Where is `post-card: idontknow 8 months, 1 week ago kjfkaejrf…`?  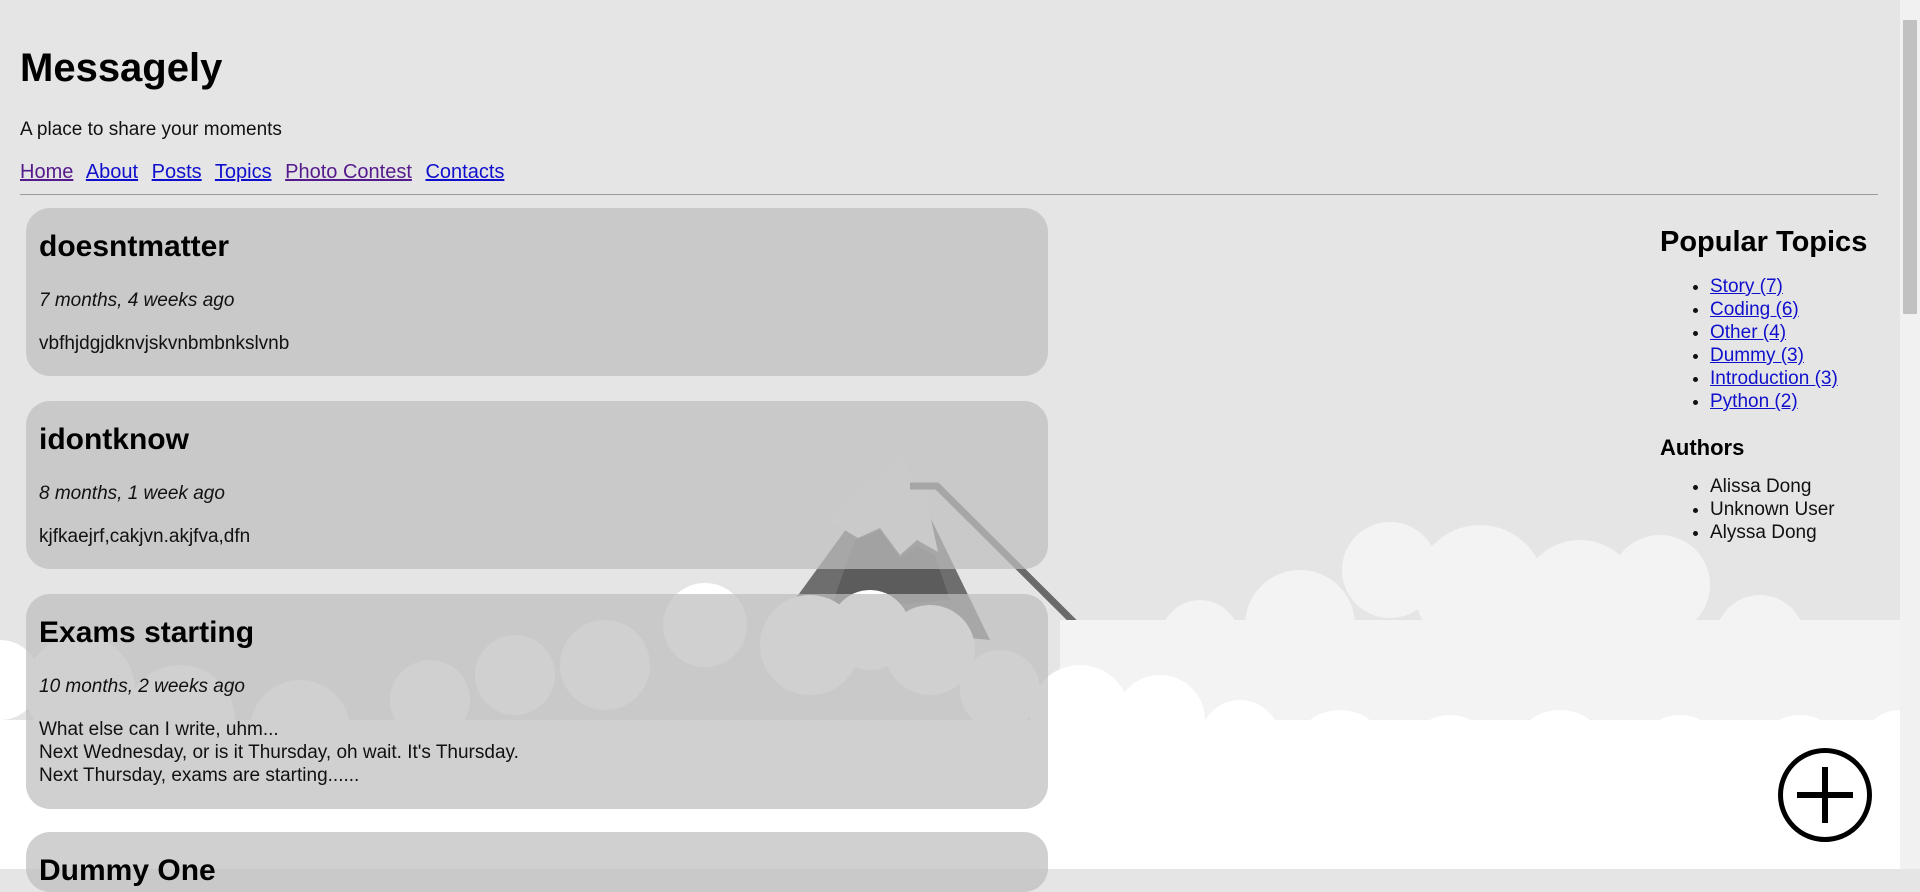
post-card: idontknow 8 months, 1 week ago kjfkaejrf… is located at coordinates (537, 485).